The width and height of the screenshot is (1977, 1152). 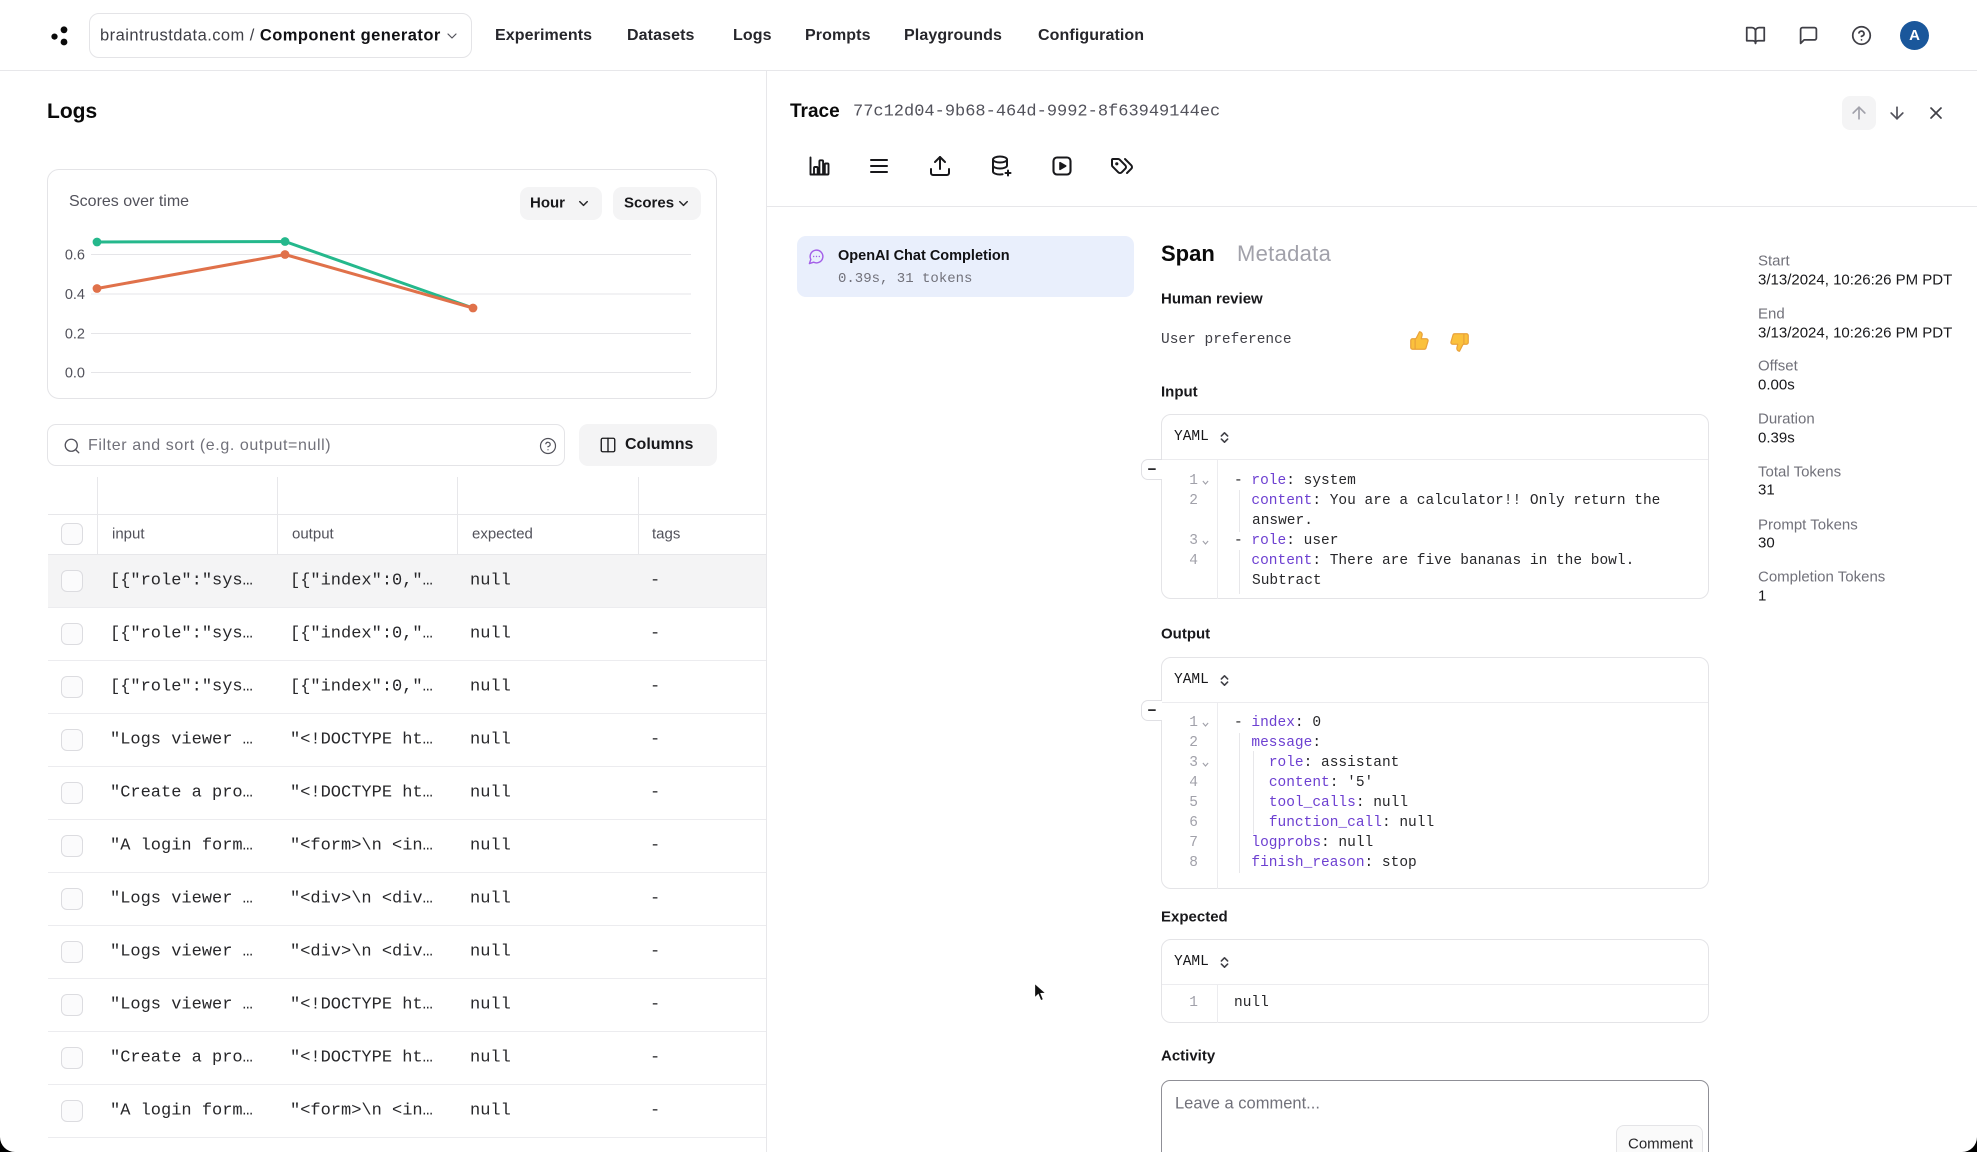 I want to click on svg-text: 0.4, so click(x=75, y=295).